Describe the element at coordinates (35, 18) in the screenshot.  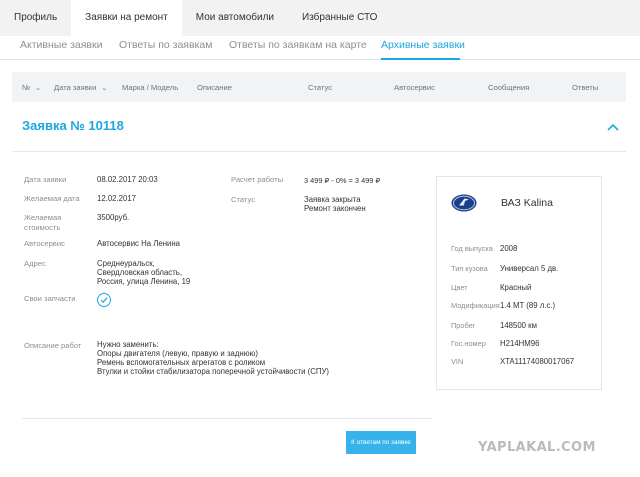
I see `tab-profile: Профиль` at that location.